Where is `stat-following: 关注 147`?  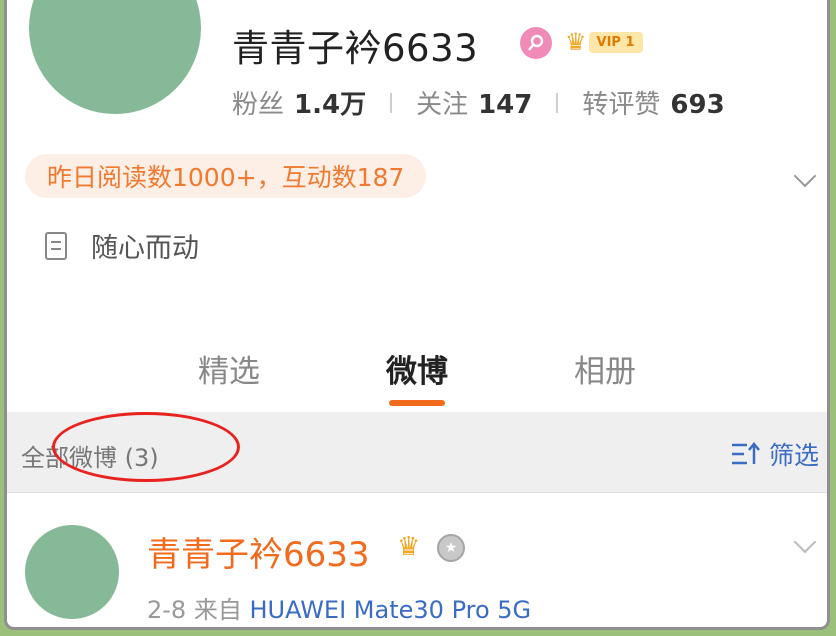 stat-following: 关注 147 is located at coordinates (474, 102).